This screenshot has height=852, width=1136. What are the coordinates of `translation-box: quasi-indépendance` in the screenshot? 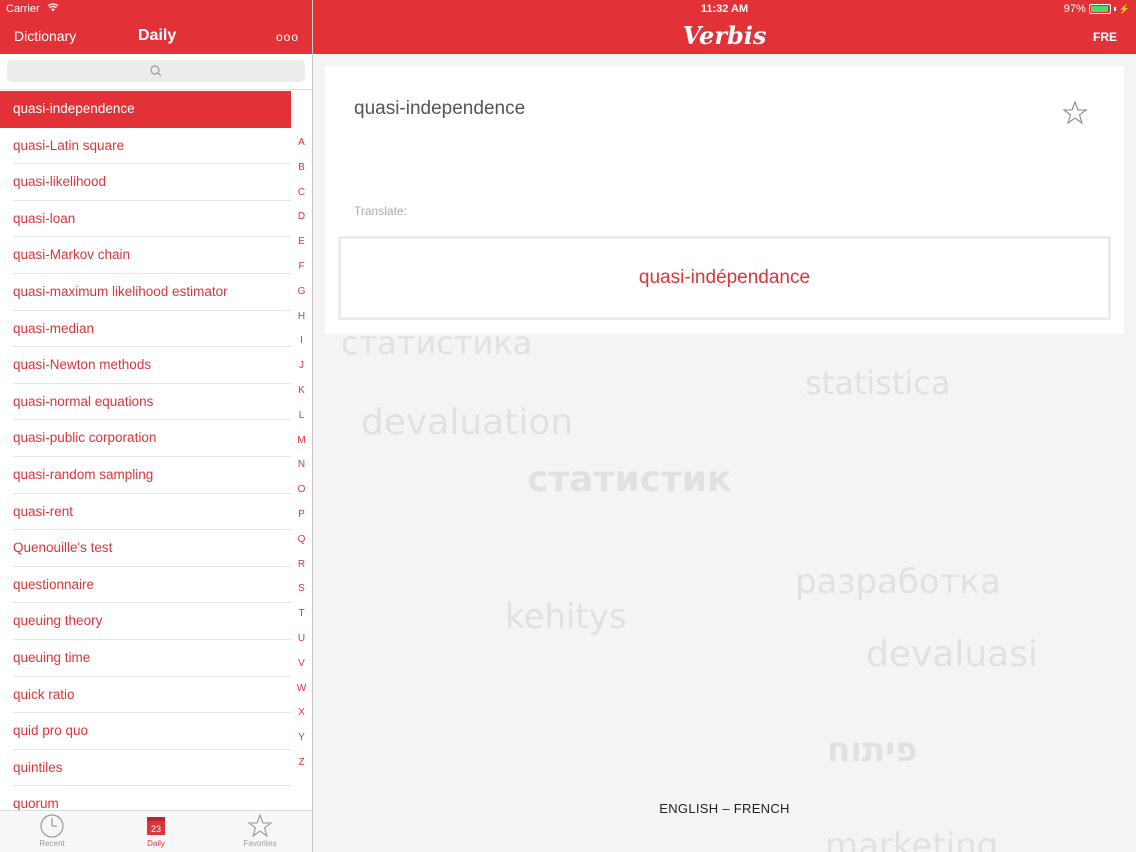 It's located at (724, 278).